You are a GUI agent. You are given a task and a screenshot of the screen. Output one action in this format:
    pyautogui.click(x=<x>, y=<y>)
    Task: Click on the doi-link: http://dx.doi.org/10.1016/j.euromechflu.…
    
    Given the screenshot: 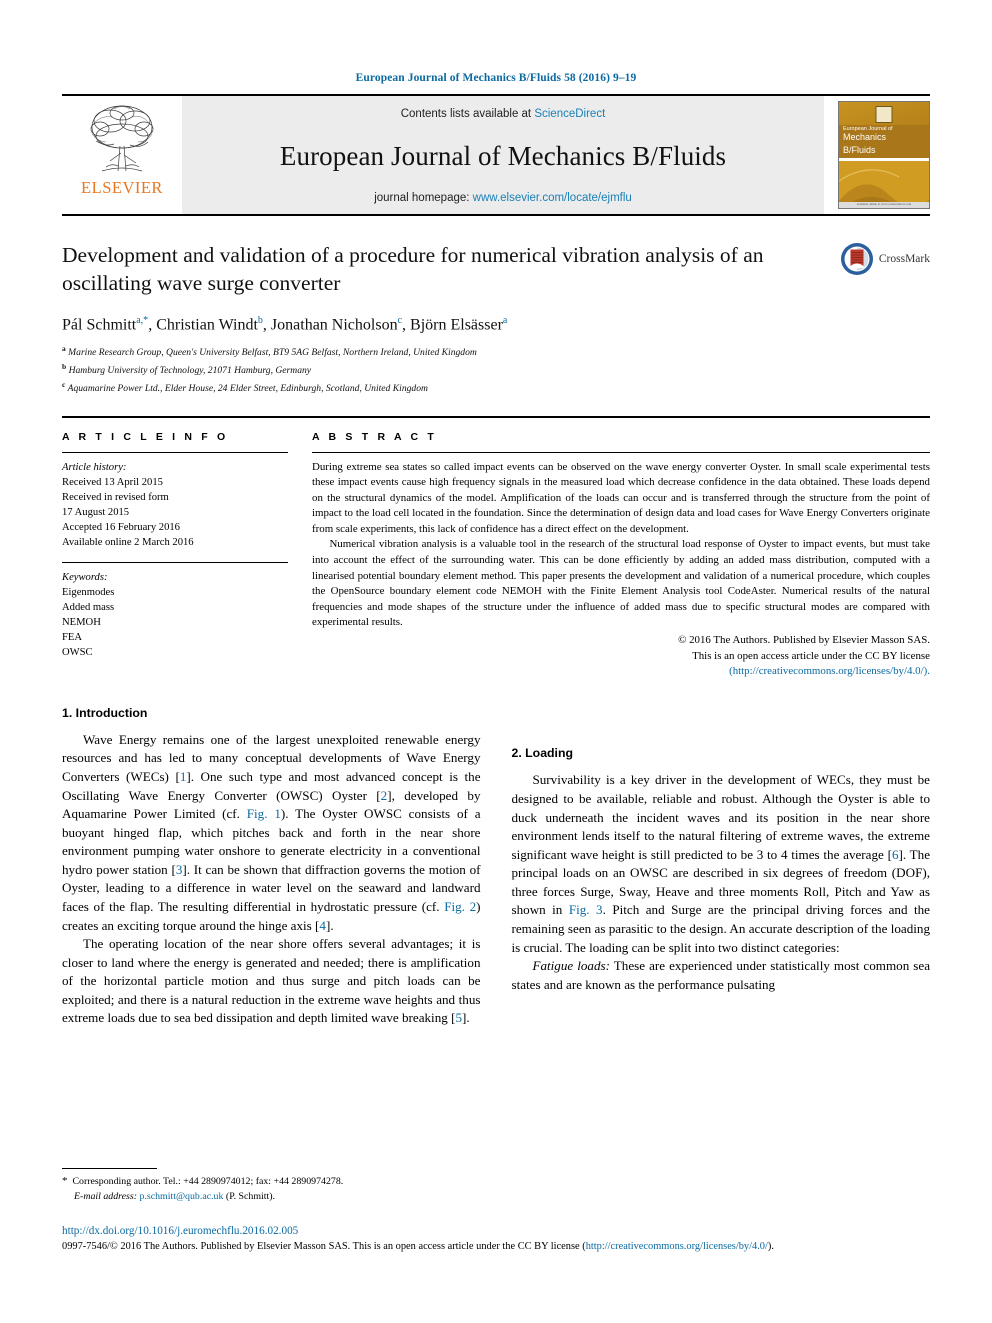 What is the action you would take?
    pyautogui.click(x=496, y=1231)
    